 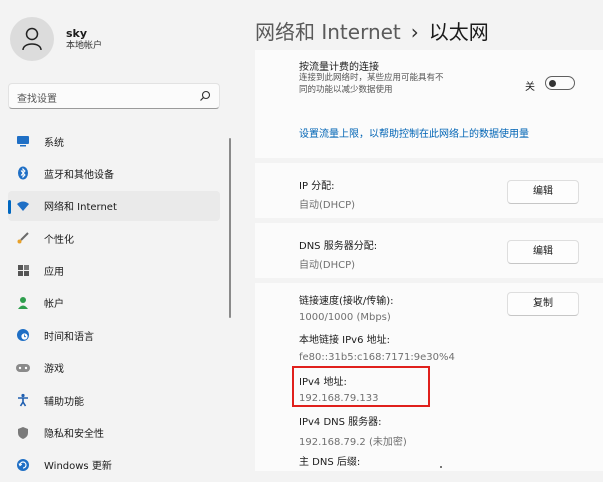 I want to click on sidebar-item-network: 网络和 Internet, so click(x=114, y=205).